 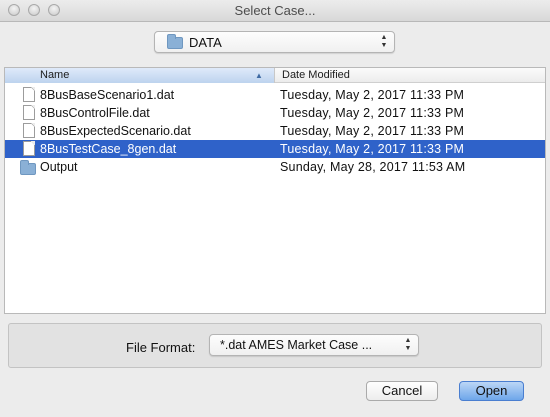 What do you see at coordinates (140, 75) in the screenshot?
I see `column-name-header: Name ▲` at bounding box center [140, 75].